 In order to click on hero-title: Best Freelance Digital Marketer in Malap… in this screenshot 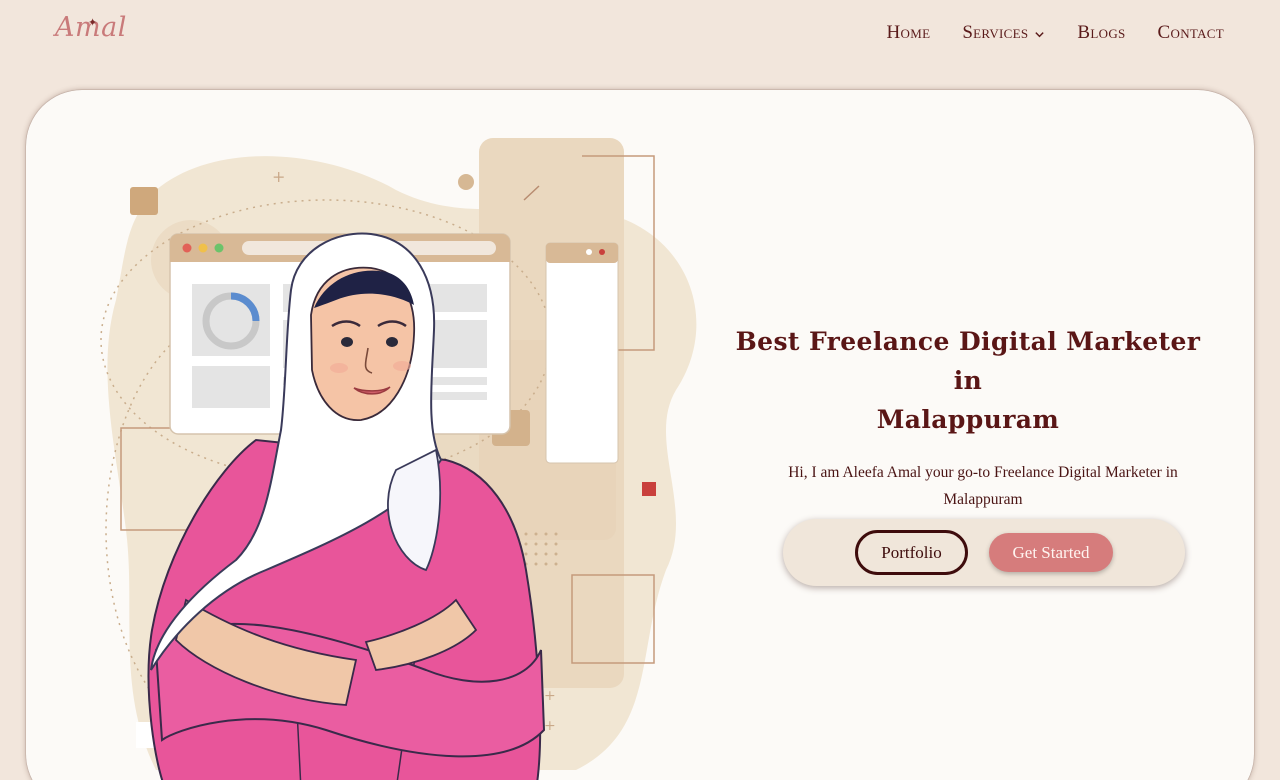, I will do `click(968, 380)`.